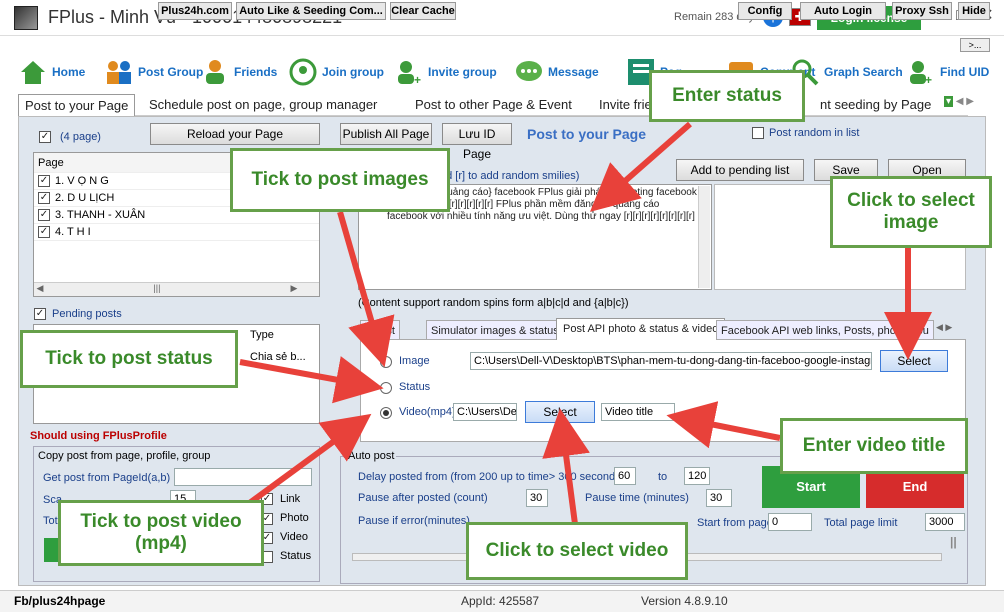 This screenshot has width=1004, height=612. What do you see at coordinates (386, 413) in the screenshot?
I see `video-radio` at bounding box center [386, 413].